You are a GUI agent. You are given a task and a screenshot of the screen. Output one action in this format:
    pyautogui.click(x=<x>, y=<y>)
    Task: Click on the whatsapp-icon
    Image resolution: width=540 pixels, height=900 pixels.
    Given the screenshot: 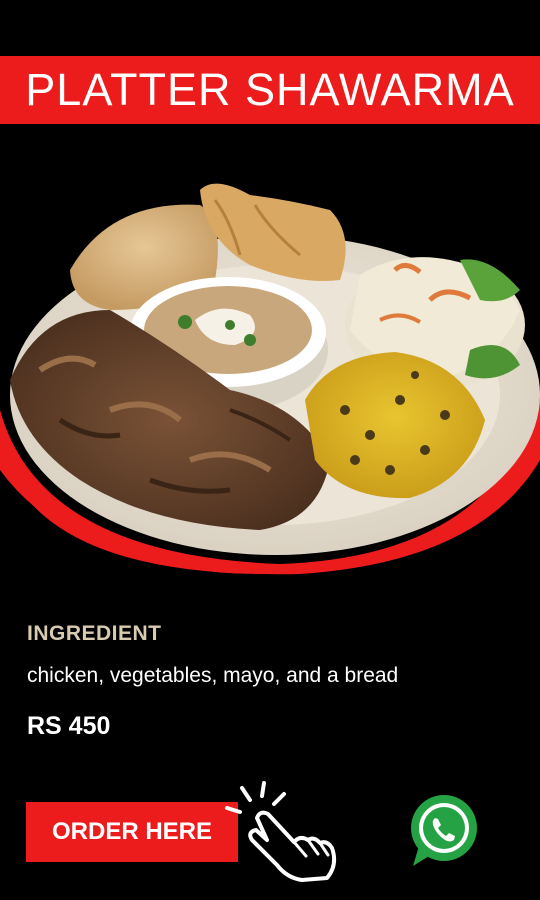 What is the action you would take?
    pyautogui.click(x=444, y=831)
    